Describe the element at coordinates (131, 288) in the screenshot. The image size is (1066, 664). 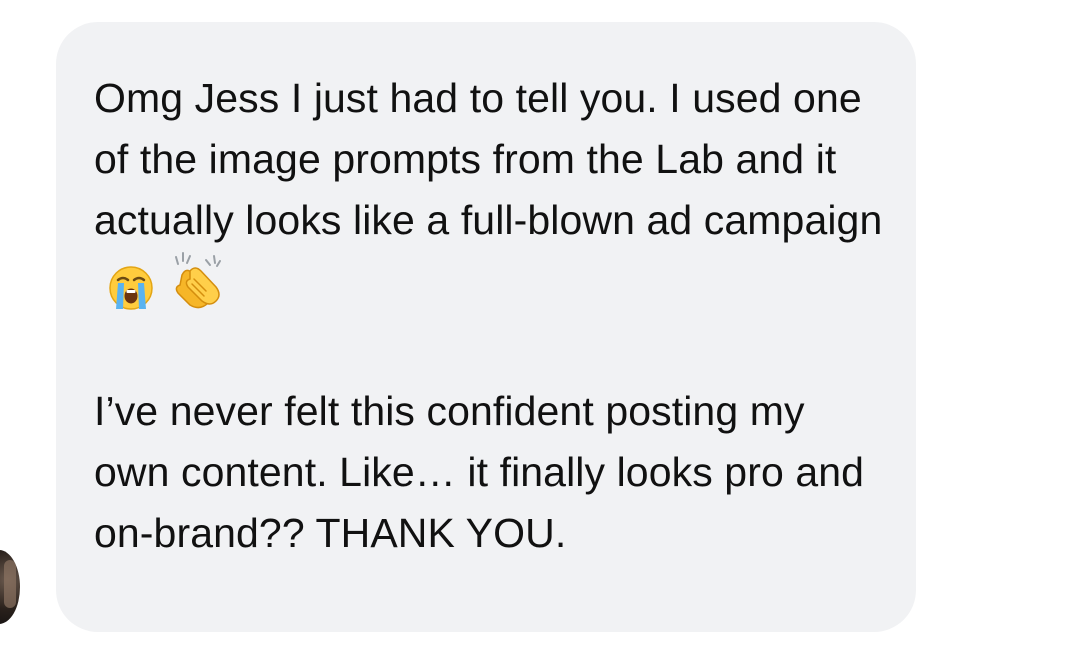
I see `loudly-crying-face-icon` at that location.